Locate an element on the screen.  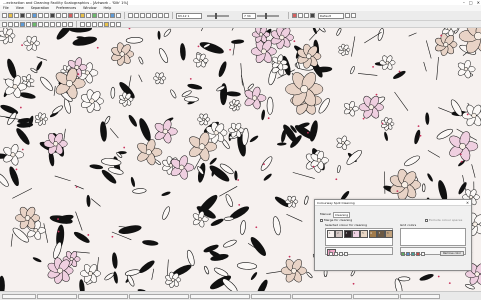
remove-color-button: Remove color is located at coordinates (452, 253).